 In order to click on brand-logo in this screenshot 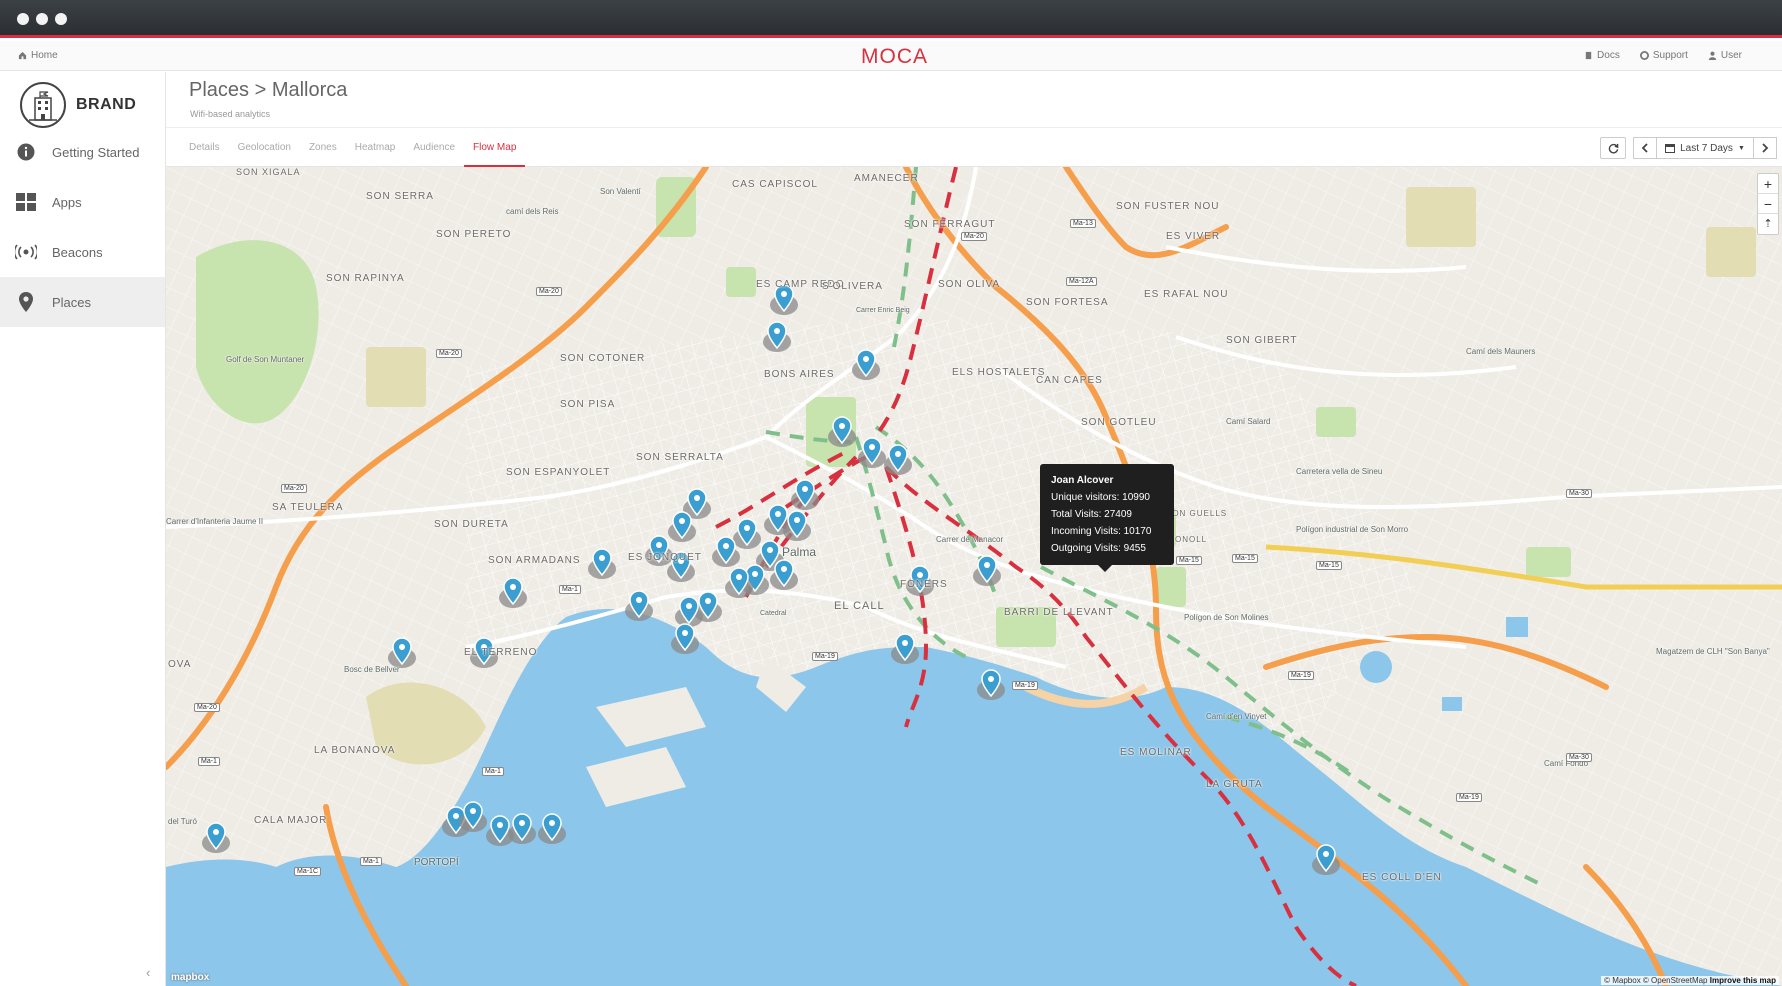, I will do `click(43, 105)`.